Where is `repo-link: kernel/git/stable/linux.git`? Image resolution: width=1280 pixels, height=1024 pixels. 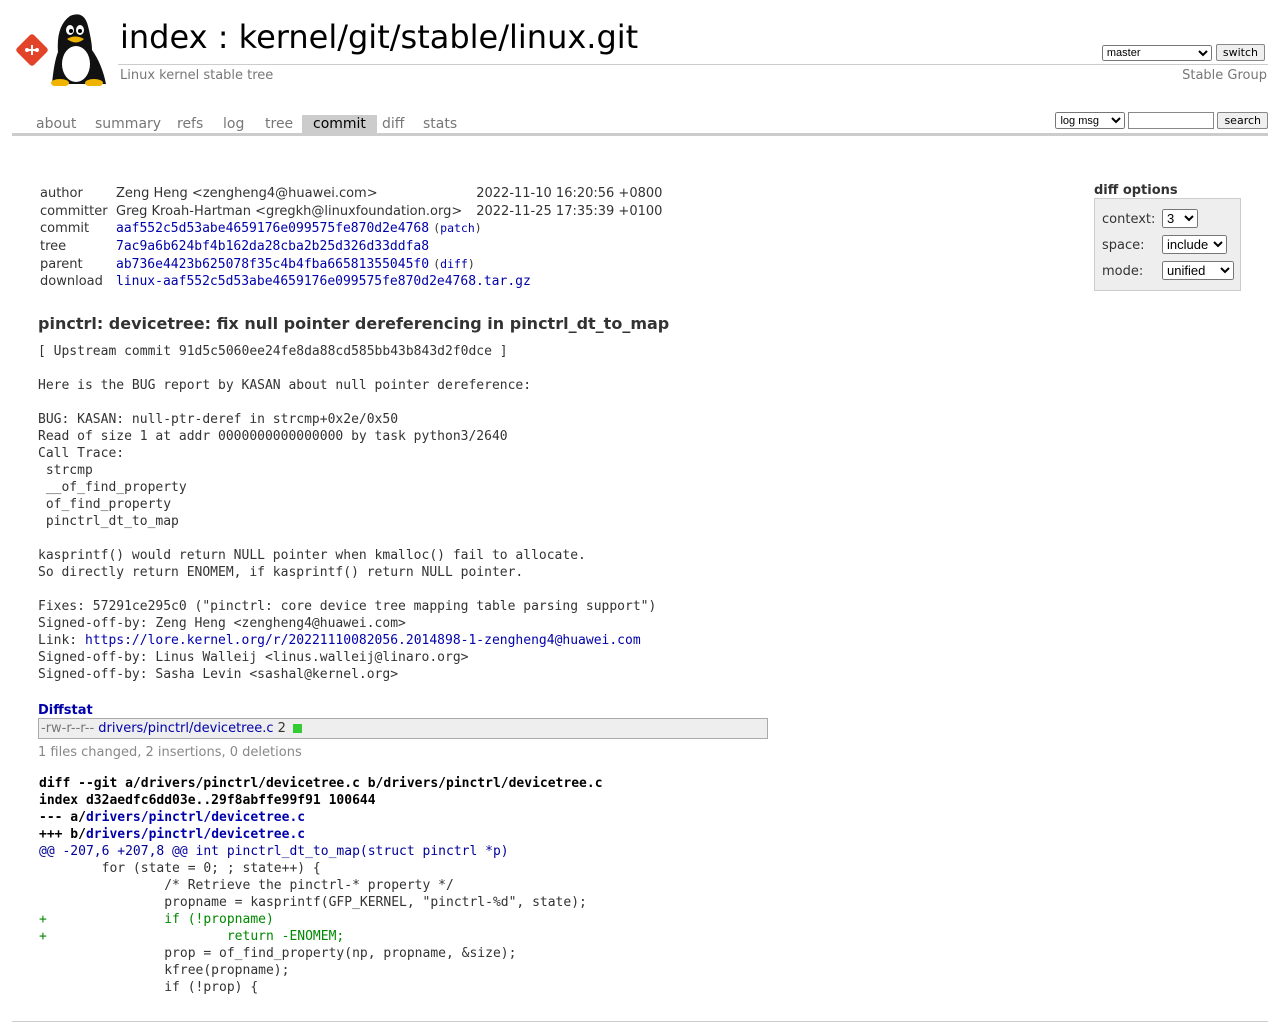 repo-link: kernel/git/stable/linux.git is located at coordinates (439, 37).